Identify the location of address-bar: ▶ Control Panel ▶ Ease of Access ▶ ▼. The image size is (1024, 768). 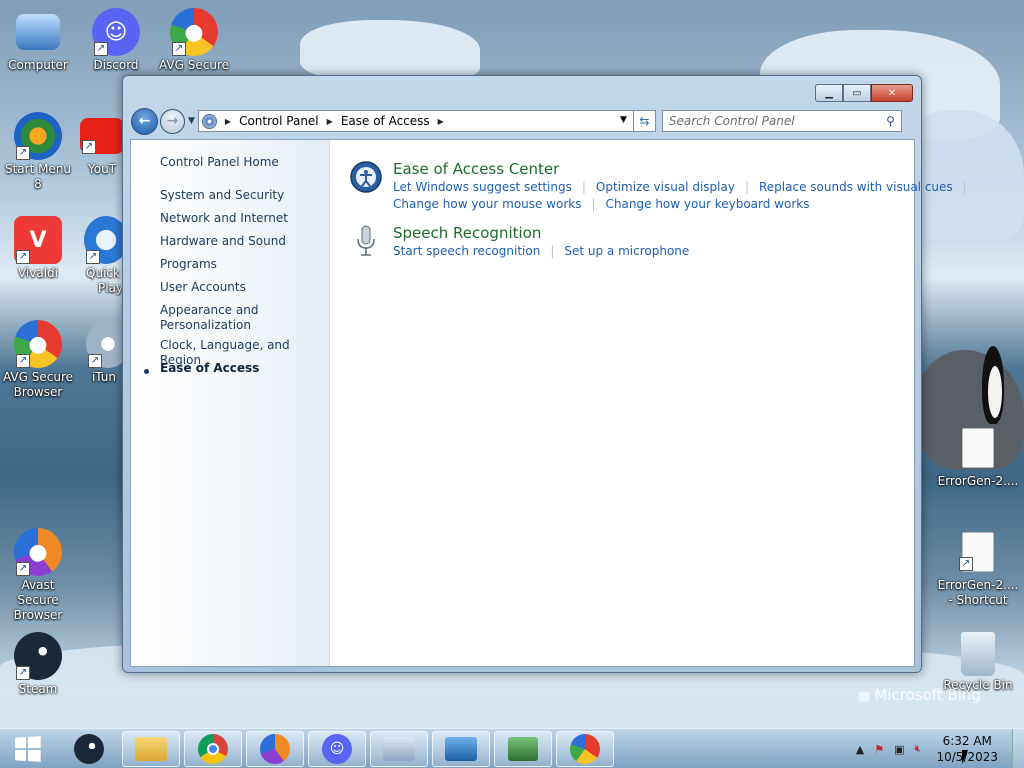
(415, 121).